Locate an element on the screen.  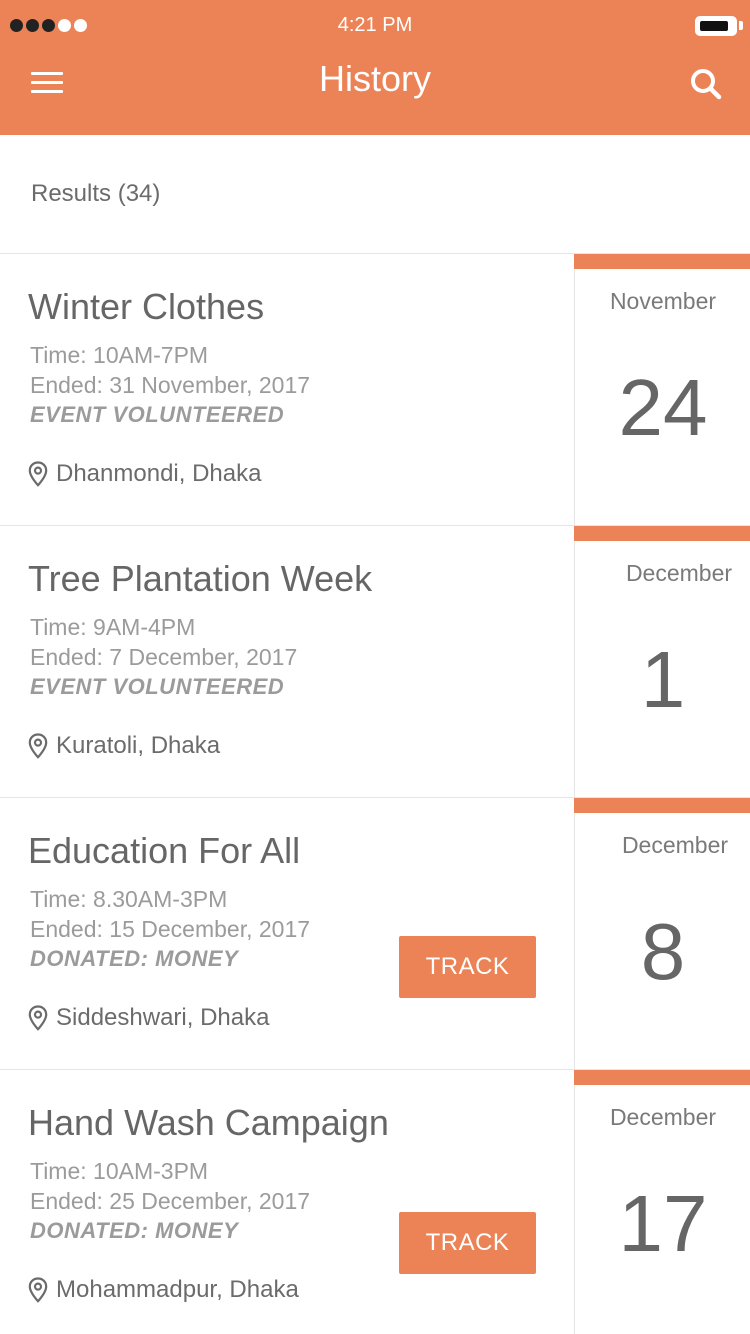
event-location: Siddeshwari, Dhaka is located at coordinates (148, 1018).